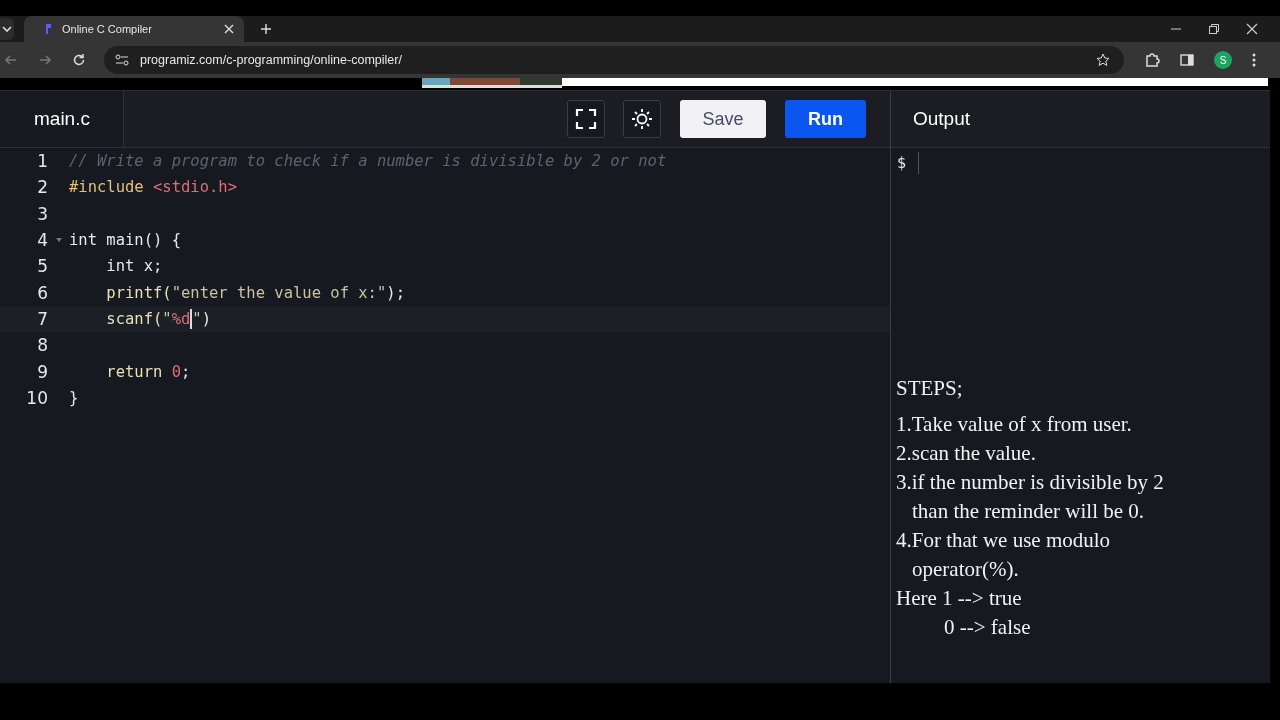 Image resolution: width=1280 pixels, height=720 pixels. I want to click on line-number: 8, so click(42, 345).